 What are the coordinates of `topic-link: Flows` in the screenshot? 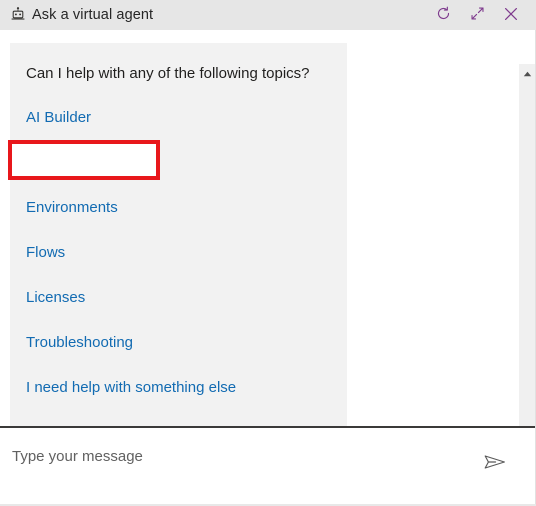 It's located at (45, 253).